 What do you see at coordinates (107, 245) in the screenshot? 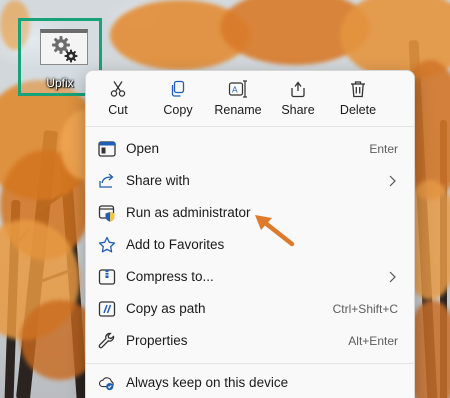
I see `star-icon` at bounding box center [107, 245].